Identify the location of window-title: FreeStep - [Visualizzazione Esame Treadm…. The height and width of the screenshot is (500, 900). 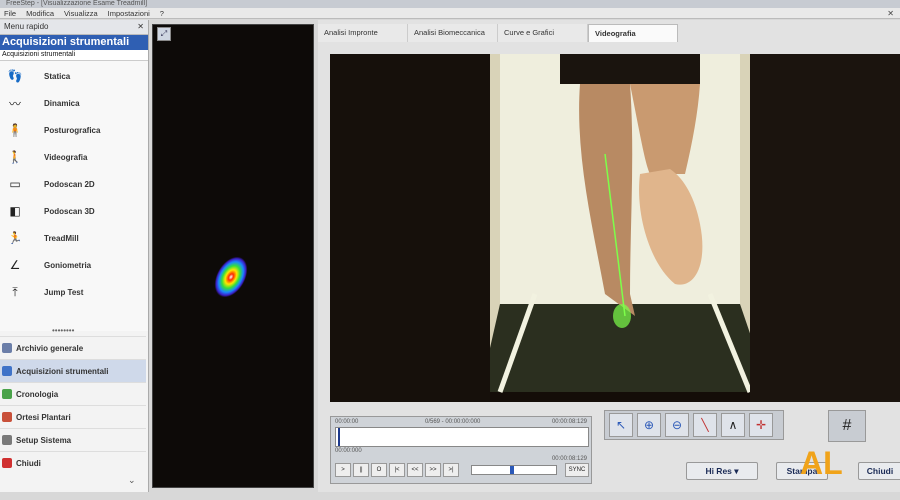
(77, 3).